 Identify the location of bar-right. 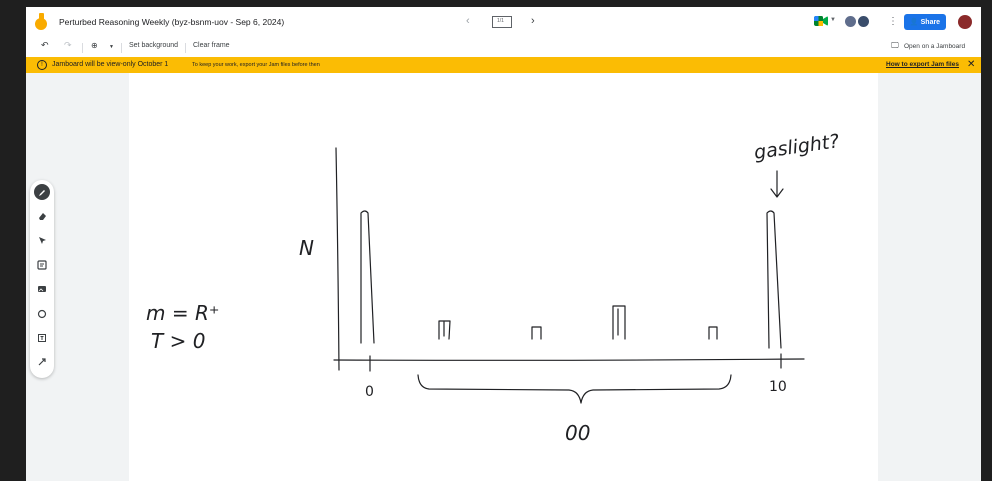
(774, 279).